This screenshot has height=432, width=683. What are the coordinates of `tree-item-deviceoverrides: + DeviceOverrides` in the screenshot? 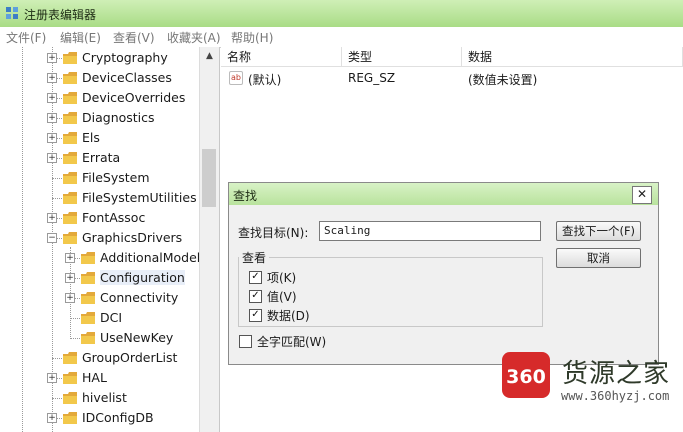 It's located at (99, 98).